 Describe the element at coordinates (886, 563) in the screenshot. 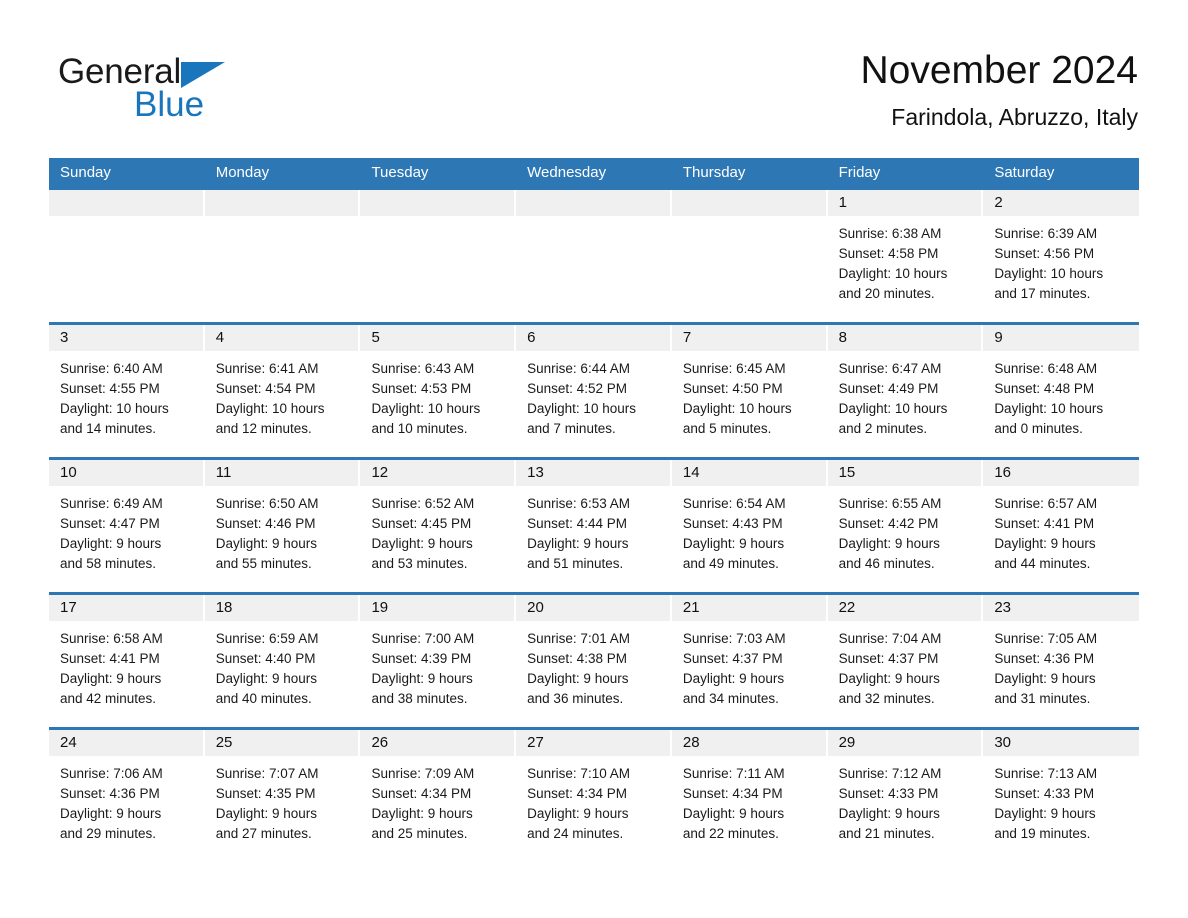

I see `daylight-text-line2: and 46 minutes.` at that location.